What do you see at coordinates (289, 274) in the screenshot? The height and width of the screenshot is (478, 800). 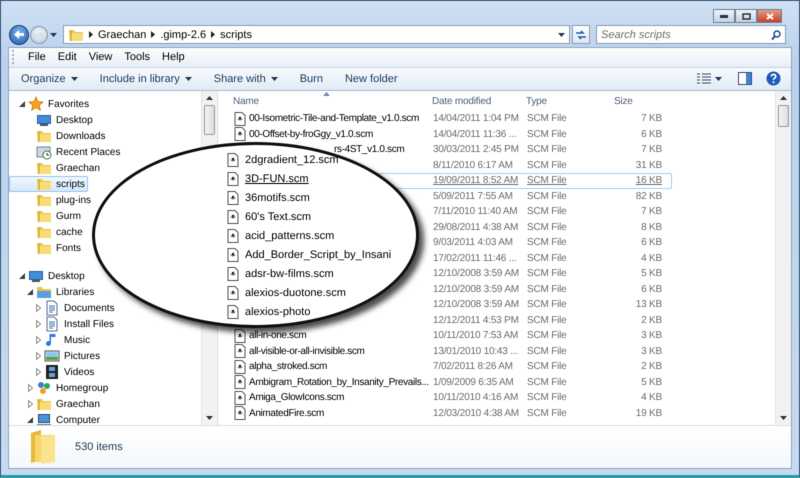 I see `file-name: adsr-bw-films.scm` at bounding box center [289, 274].